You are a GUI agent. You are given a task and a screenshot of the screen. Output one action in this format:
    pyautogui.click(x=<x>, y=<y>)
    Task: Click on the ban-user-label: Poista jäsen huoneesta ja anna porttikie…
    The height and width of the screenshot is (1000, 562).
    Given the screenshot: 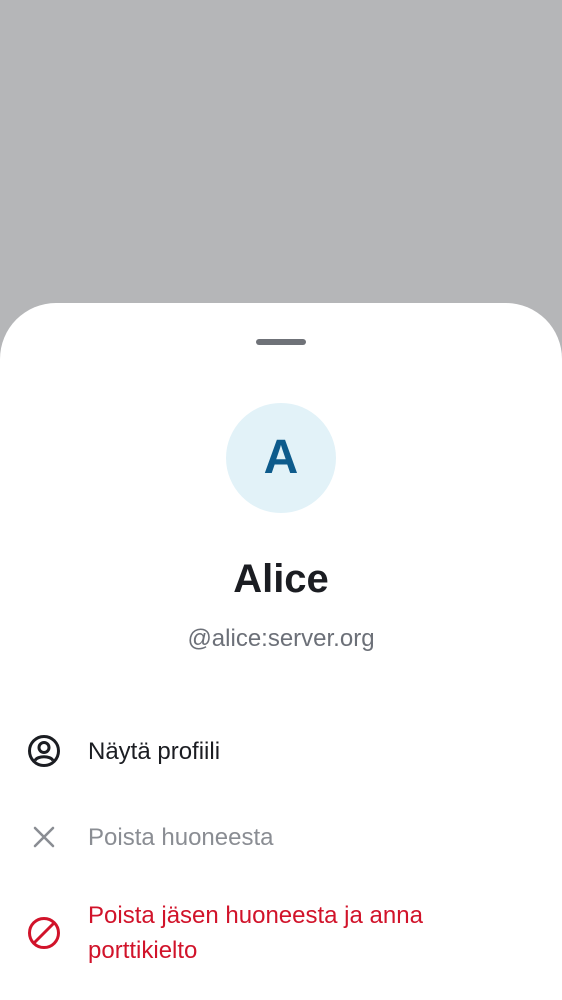 What is the action you would take?
    pyautogui.click(x=255, y=933)
    